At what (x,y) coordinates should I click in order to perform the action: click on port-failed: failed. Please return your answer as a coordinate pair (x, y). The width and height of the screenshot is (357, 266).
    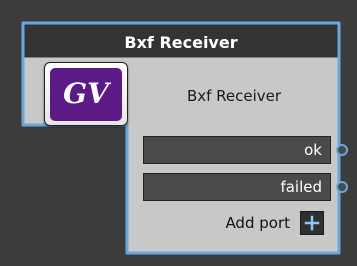
    Looking at the image, I should click on (237, 187).